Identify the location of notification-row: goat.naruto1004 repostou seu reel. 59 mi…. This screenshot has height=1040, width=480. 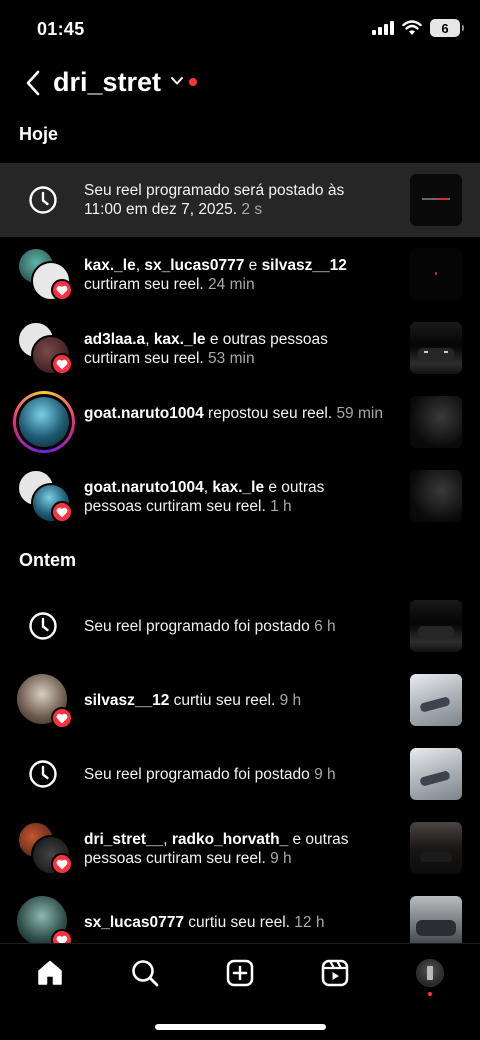
(240, 422).